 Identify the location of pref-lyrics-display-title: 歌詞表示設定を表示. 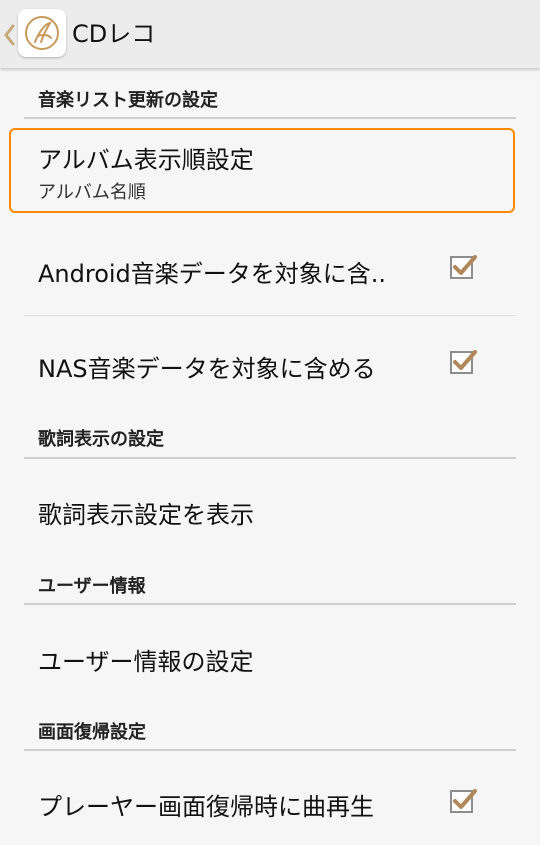
(146, 512).